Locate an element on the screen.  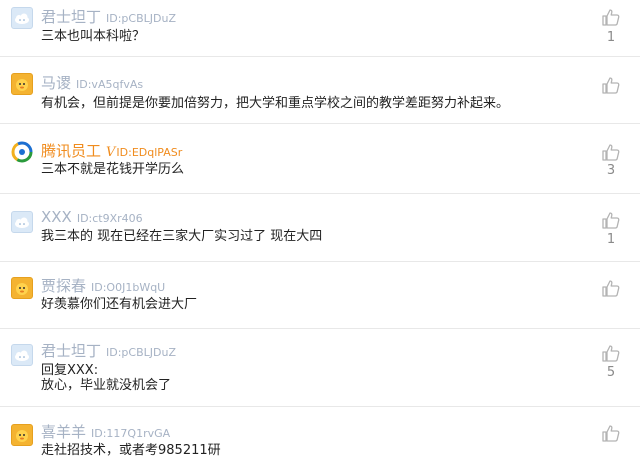
user-id: ID:ct9Xr406 is located at coordinates (109, 218).